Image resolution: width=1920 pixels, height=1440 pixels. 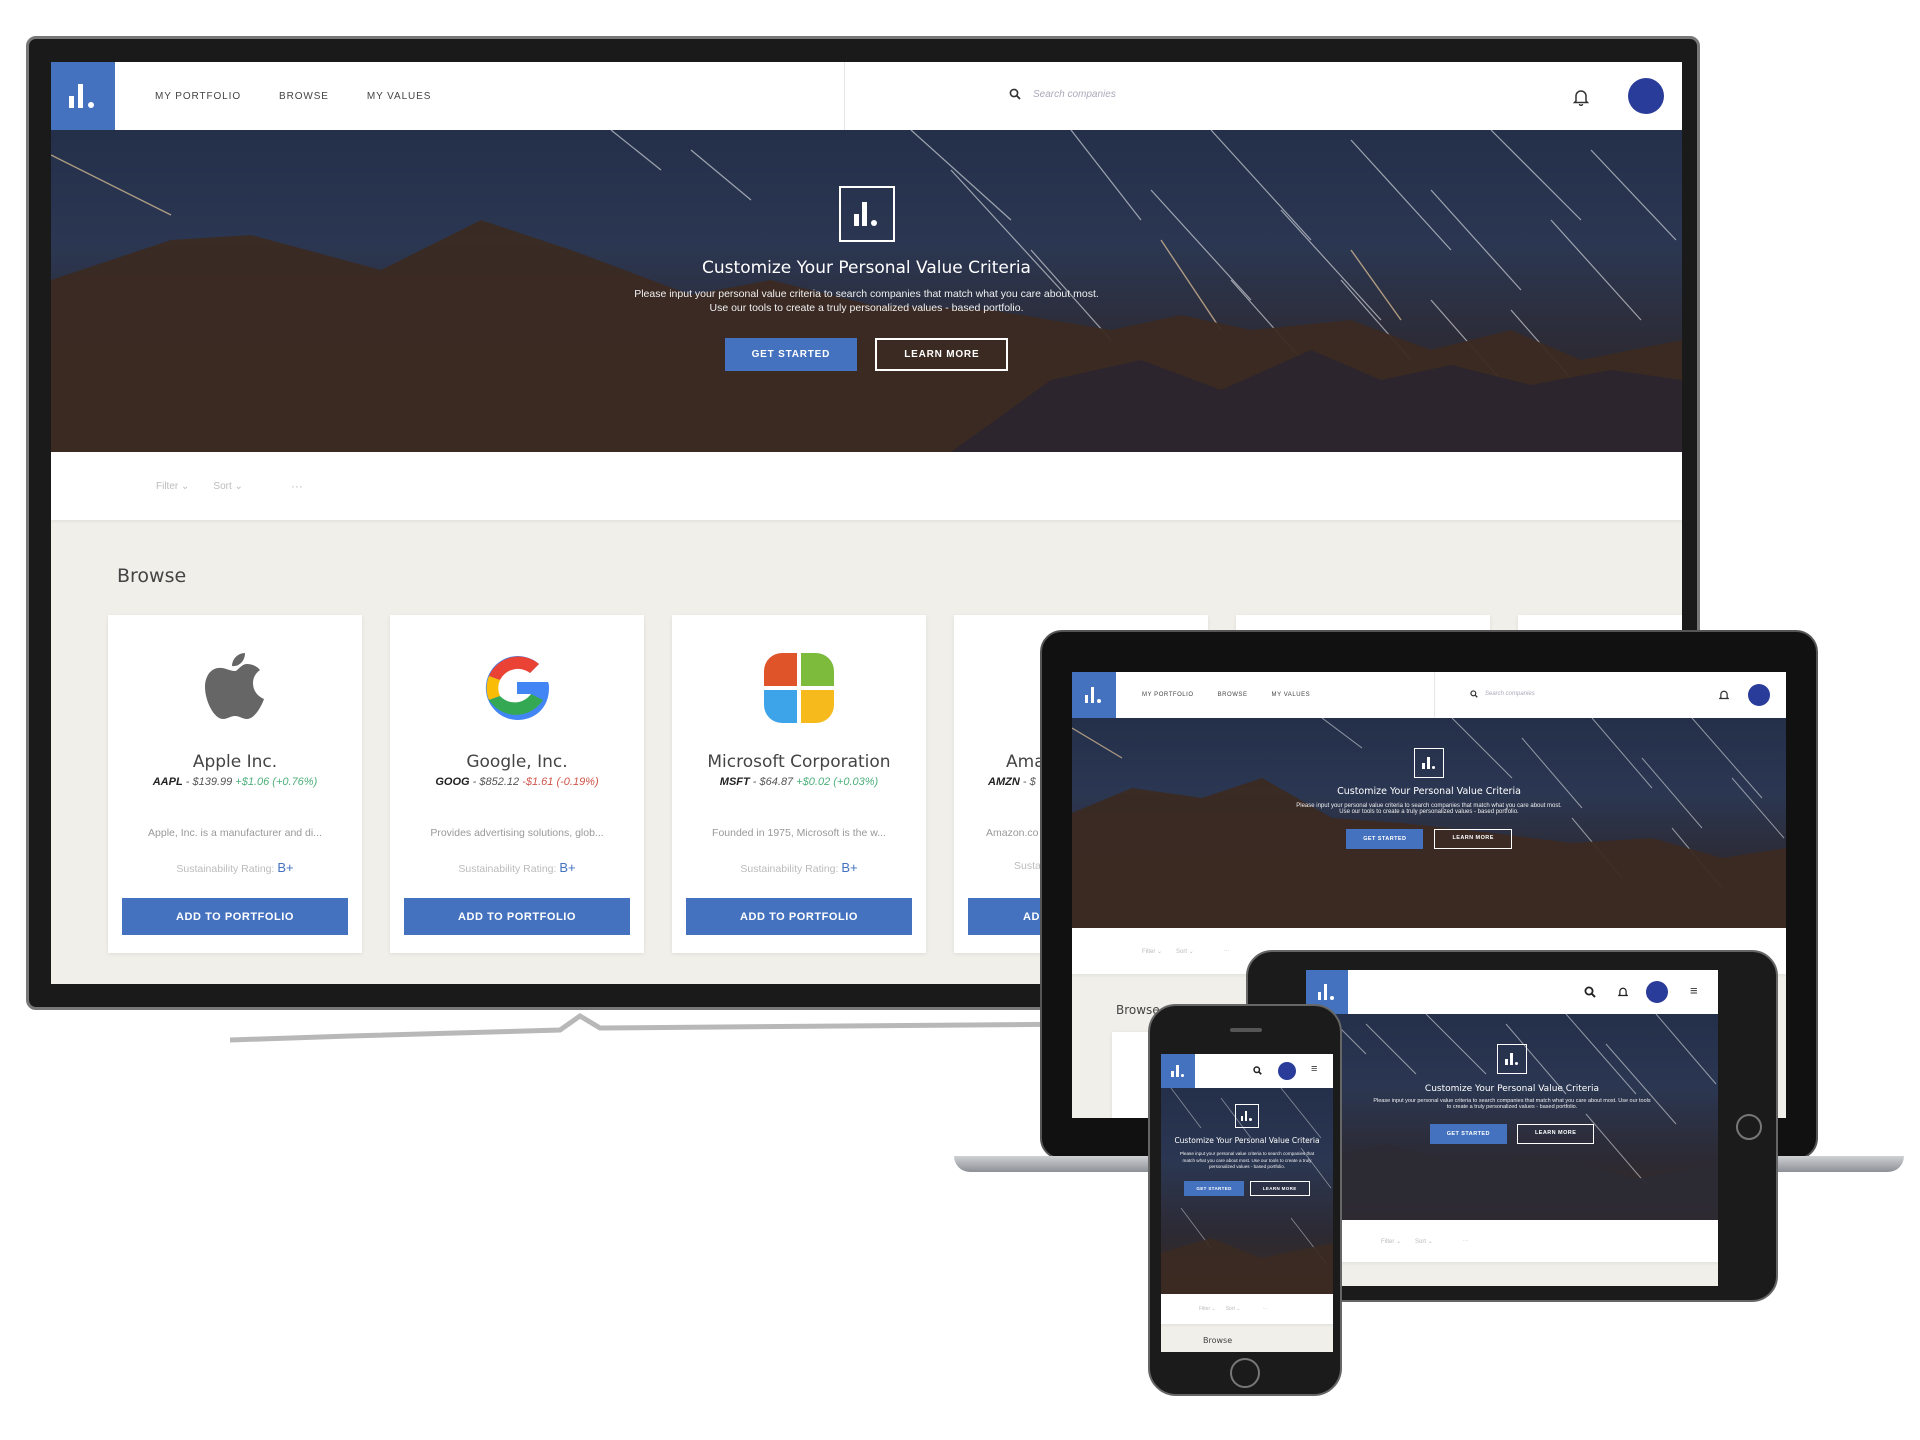 I want to click on price-change: -$1.61 (-0.19%), so click(x=560, y=782).